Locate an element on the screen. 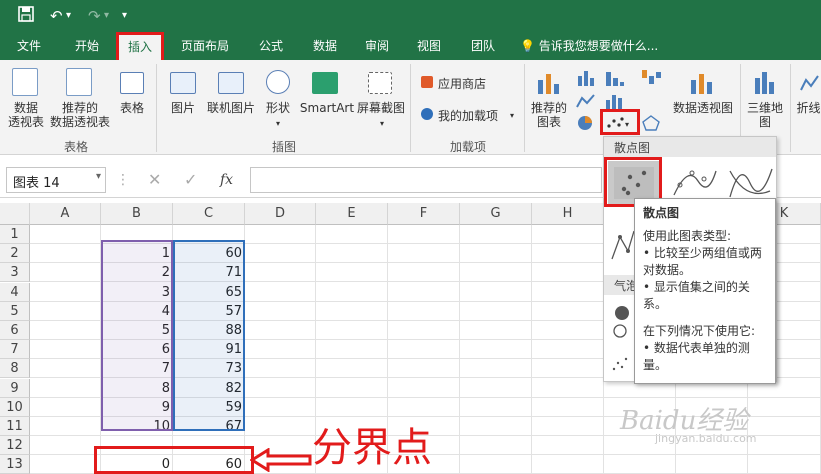 Image resolution: width=821 pixels, height=474 pixels. column-header-b: B is located at coordinates (137, 214).